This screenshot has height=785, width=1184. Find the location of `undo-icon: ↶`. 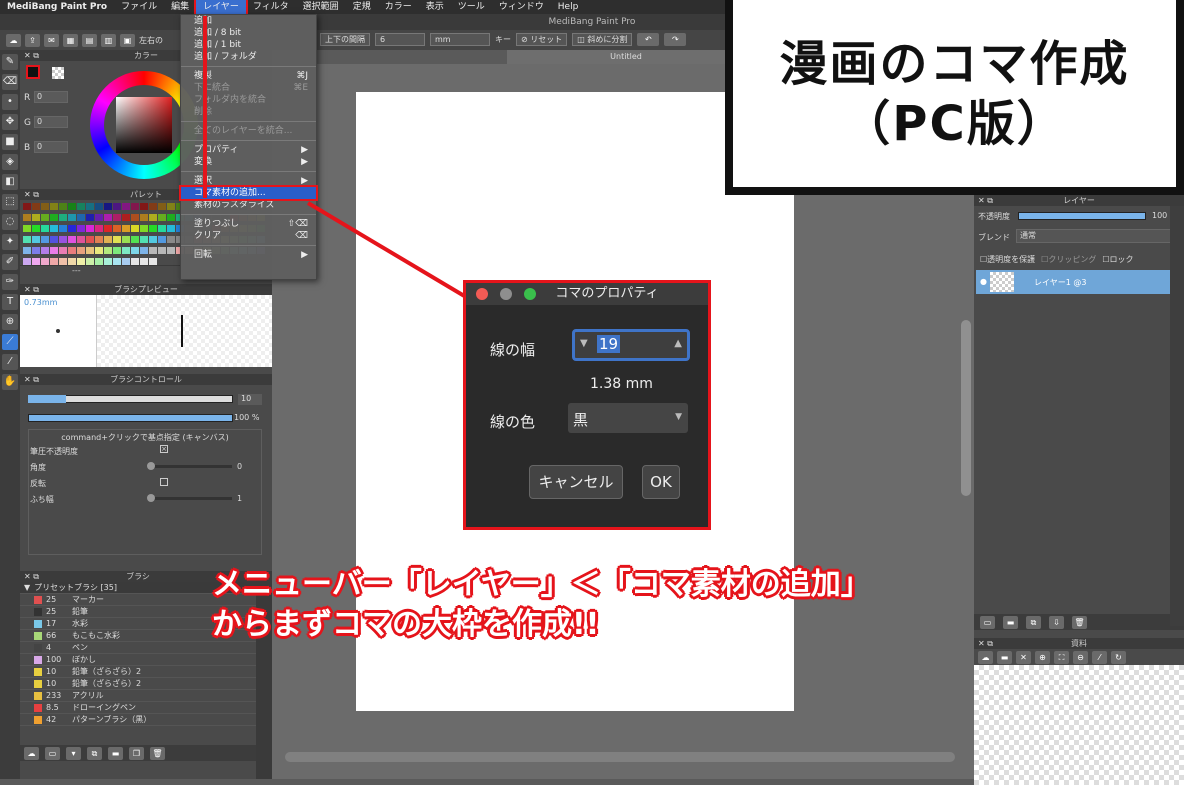

undo-icon: ↶ is located at coordinates (648, 39).